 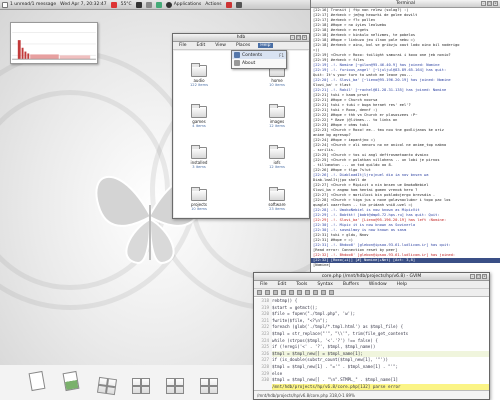 I want to click on line-number: 318, so click(x=263, y=301).